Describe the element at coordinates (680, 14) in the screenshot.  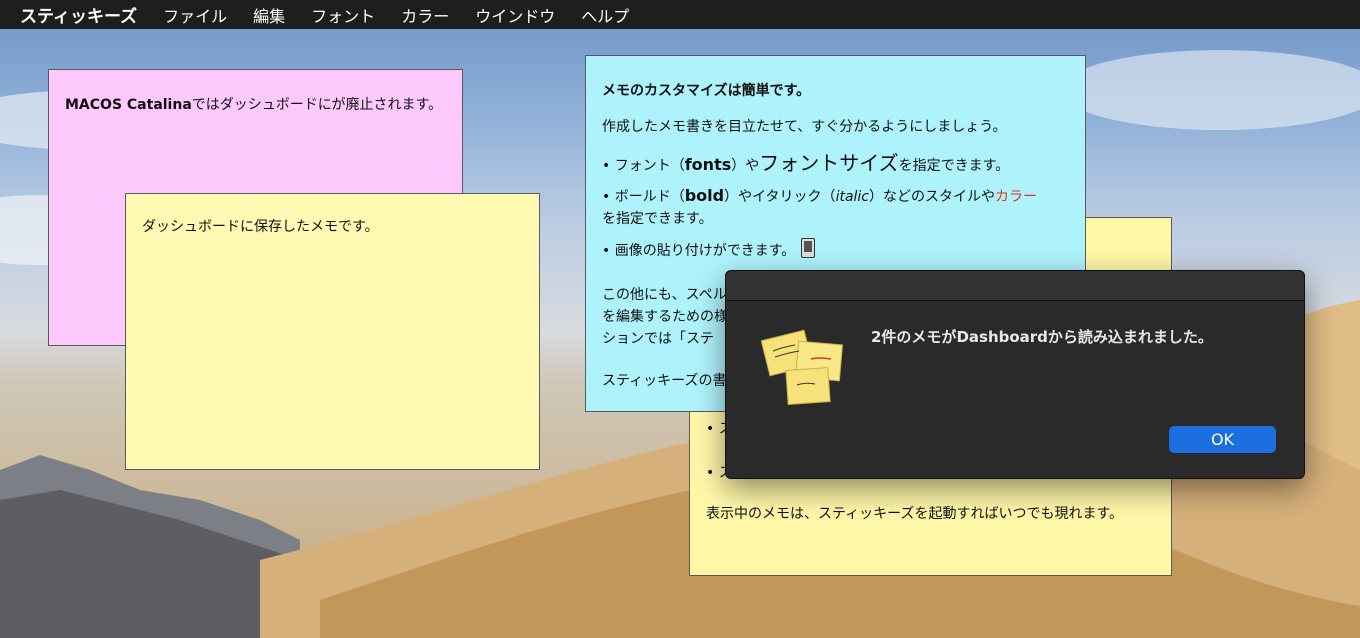
I see `menu-bar: スティッキーズ ファイル 編集 フォント カラー ウインドウ ヘルプ` at that location.